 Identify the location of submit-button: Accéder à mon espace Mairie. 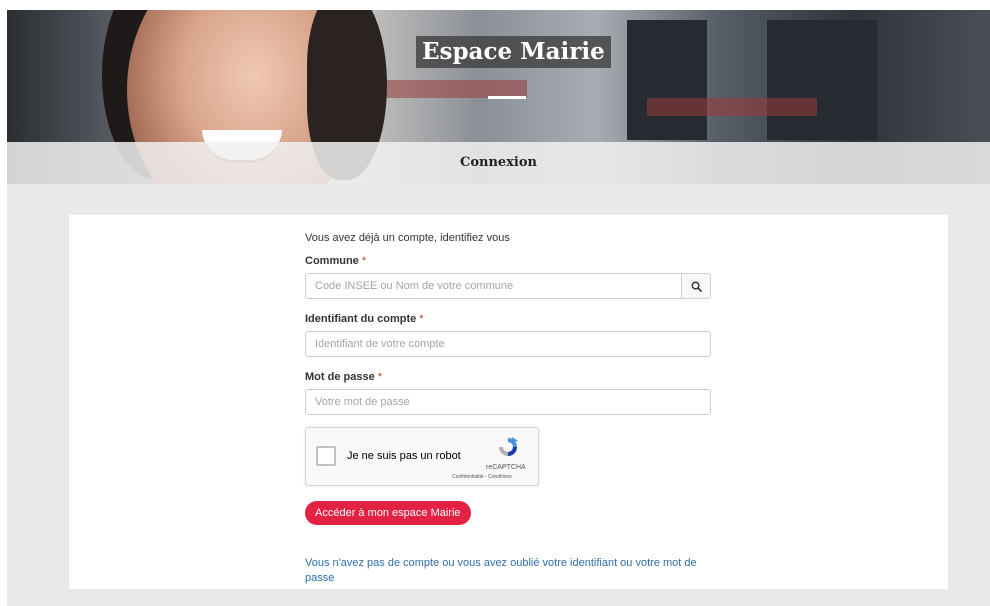
(388, 513).